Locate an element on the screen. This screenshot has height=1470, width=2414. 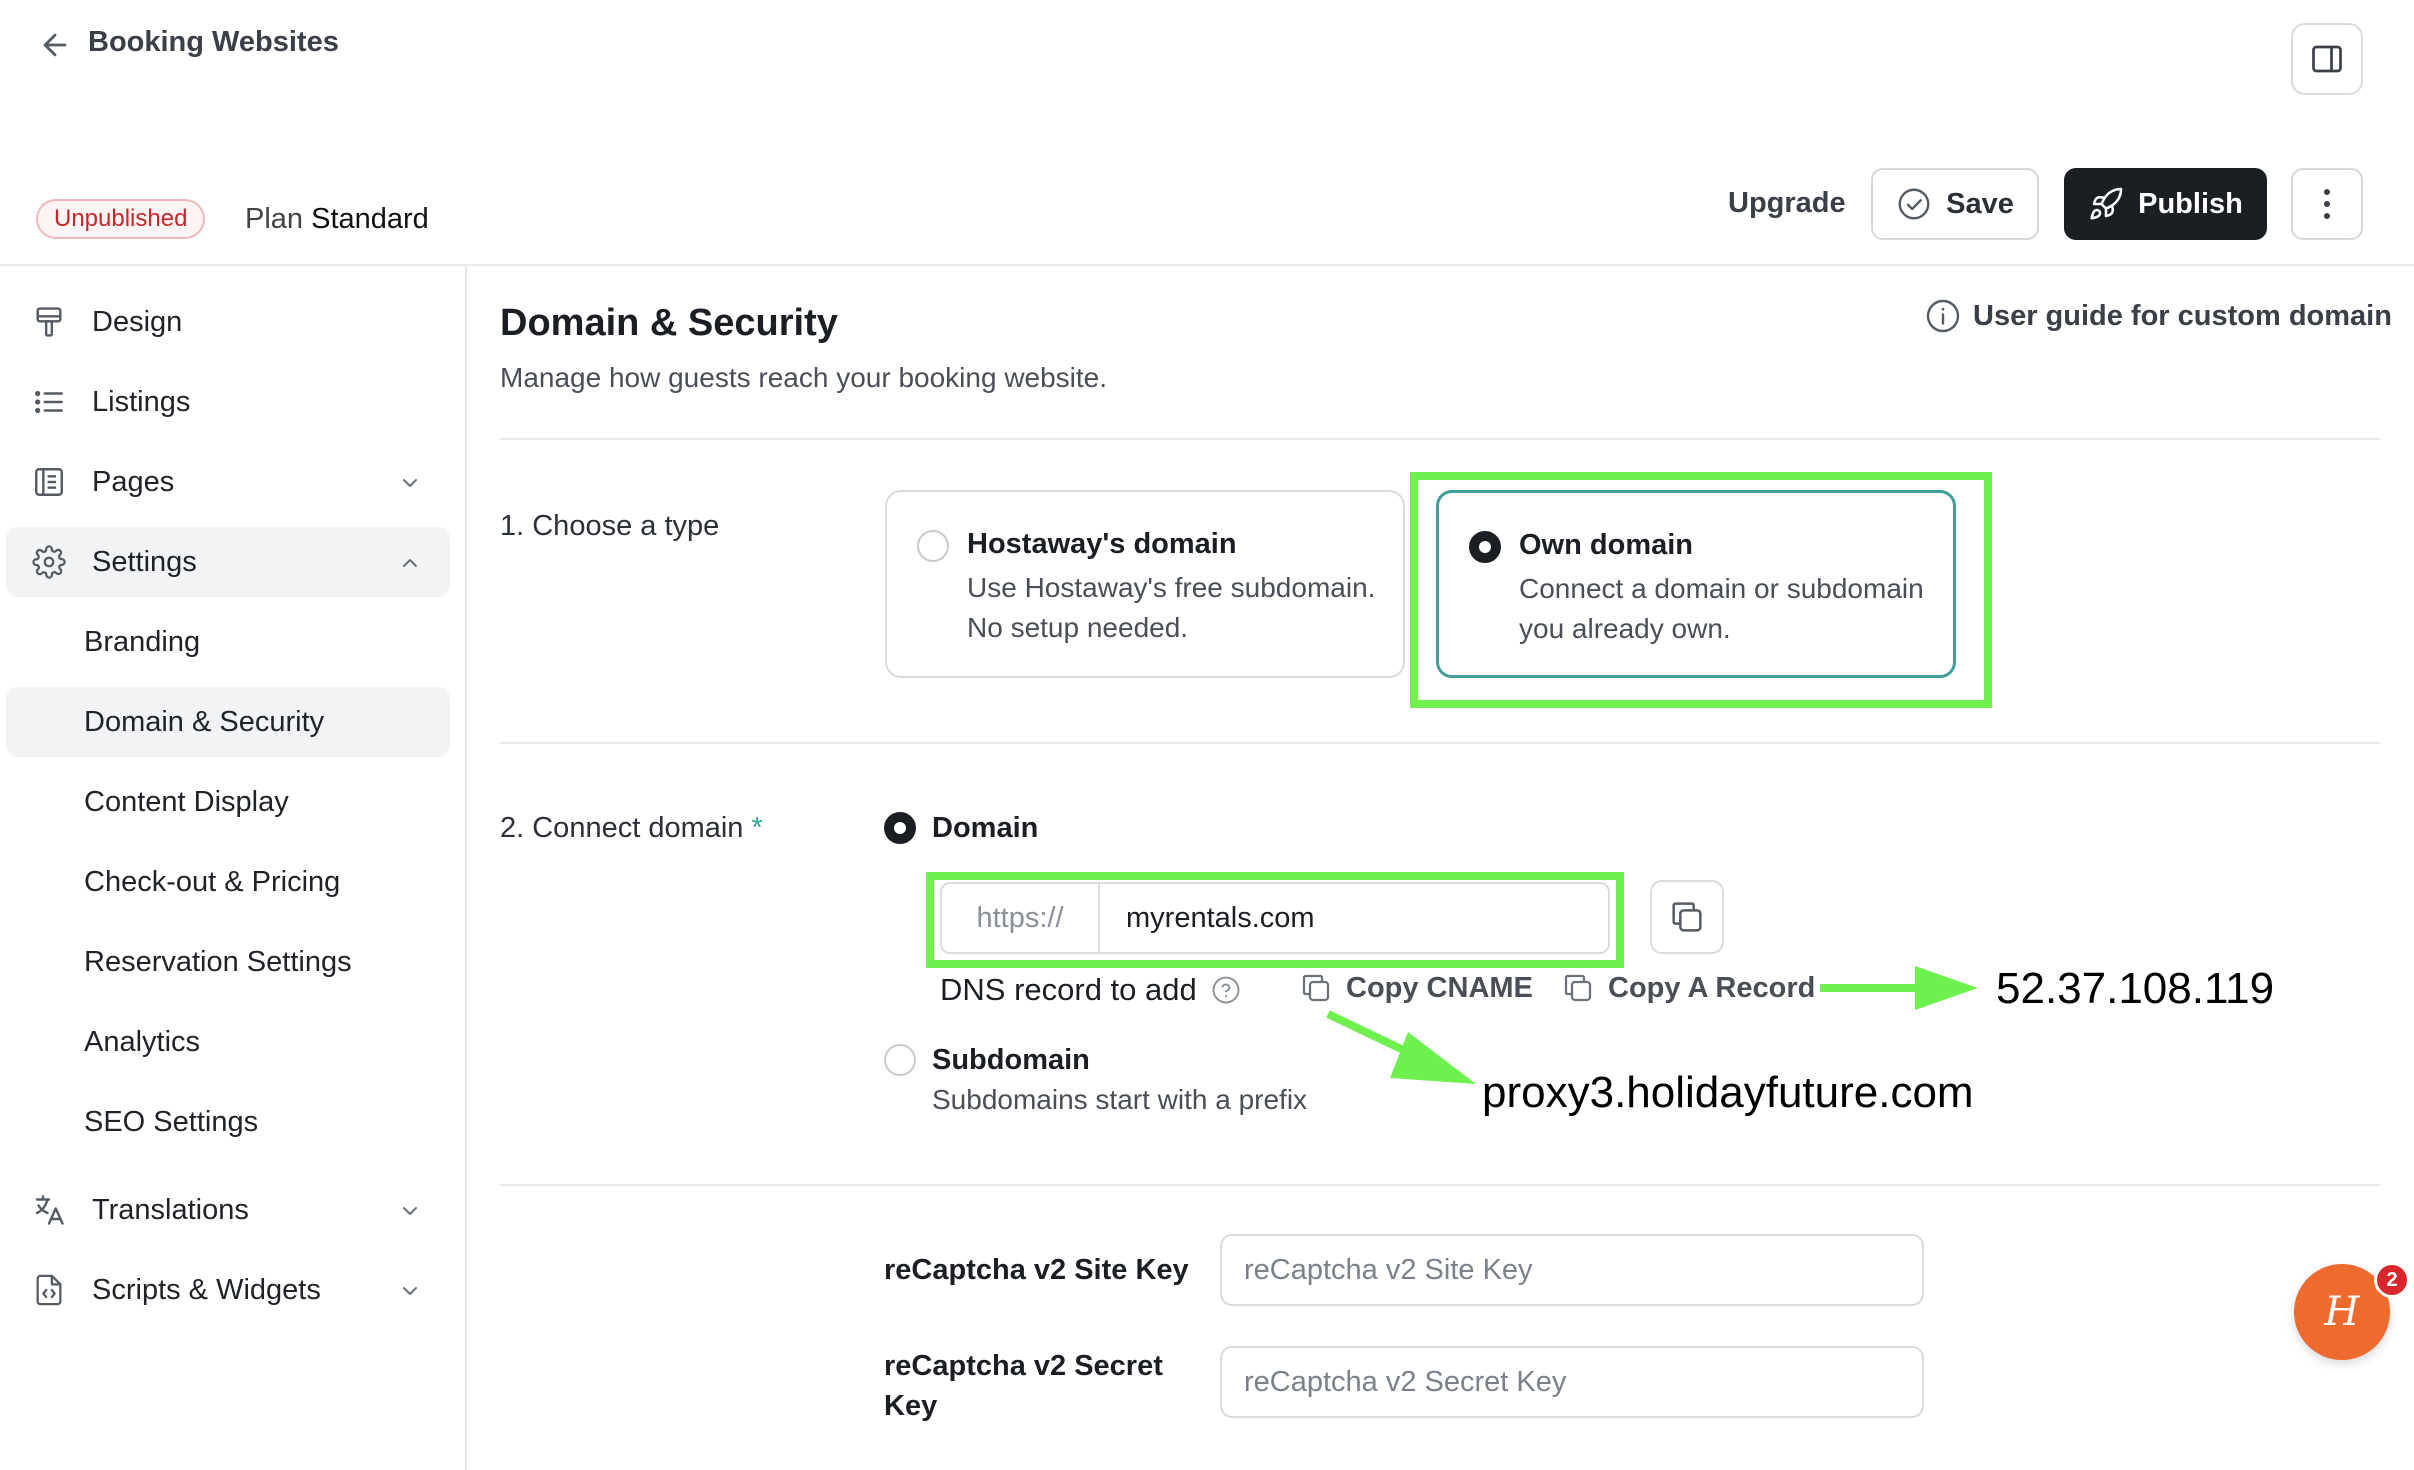
secret-key-label: reCaptcha v2 Secret Key is located at coordinates (1023, 1386).